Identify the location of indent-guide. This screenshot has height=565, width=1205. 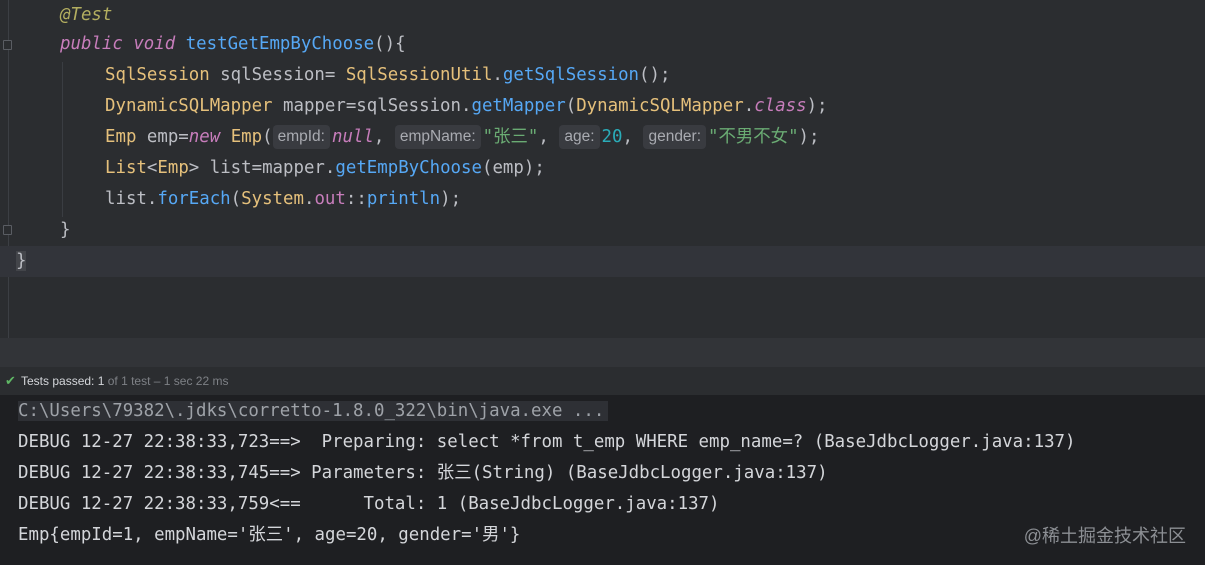
(62, 139).